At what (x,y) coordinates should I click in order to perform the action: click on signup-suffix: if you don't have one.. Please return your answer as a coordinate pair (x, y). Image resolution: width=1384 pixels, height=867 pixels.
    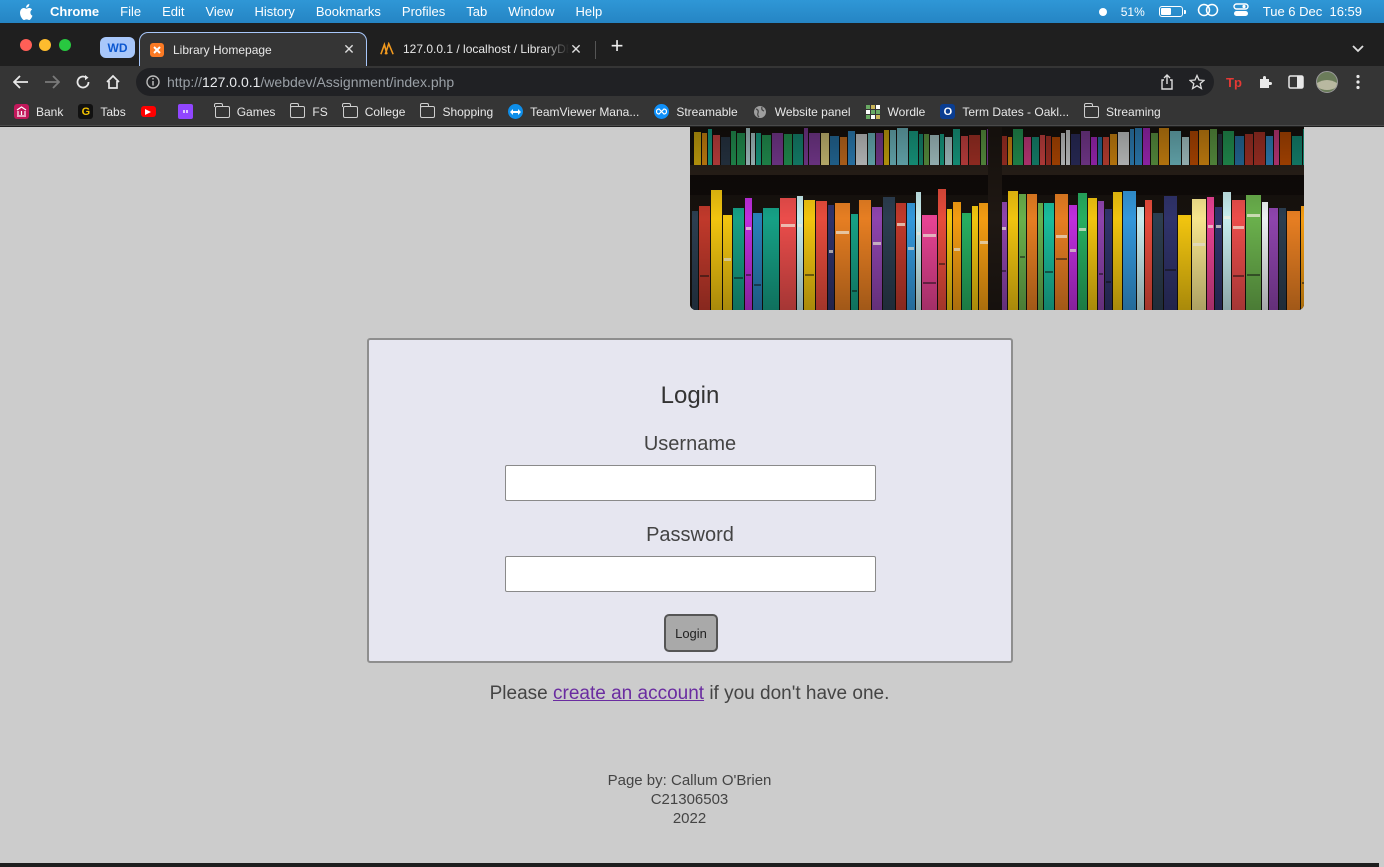
    Looking at the image, I should click on (797, 693).